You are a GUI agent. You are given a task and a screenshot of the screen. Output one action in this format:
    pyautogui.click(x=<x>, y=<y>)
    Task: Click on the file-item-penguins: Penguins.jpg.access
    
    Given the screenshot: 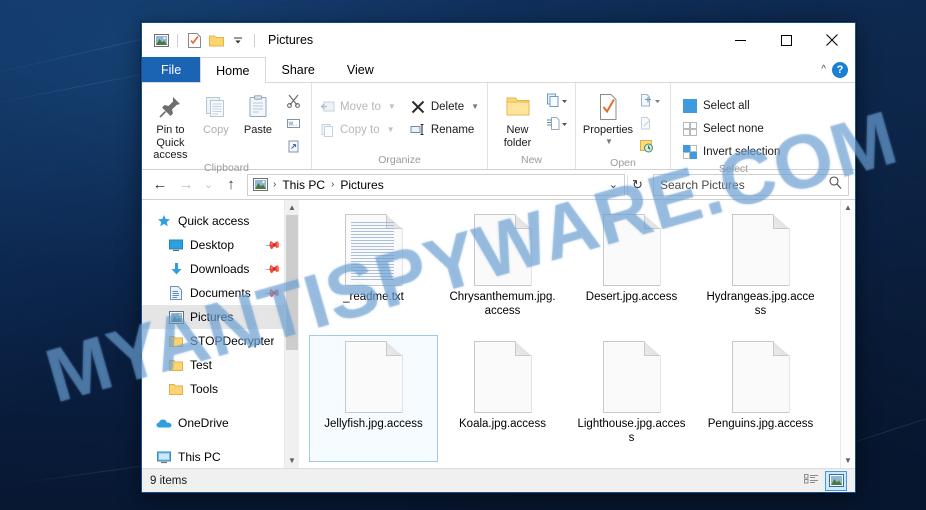 What is the action you would take?
    pyautogui.click(x=760, y=398)
    